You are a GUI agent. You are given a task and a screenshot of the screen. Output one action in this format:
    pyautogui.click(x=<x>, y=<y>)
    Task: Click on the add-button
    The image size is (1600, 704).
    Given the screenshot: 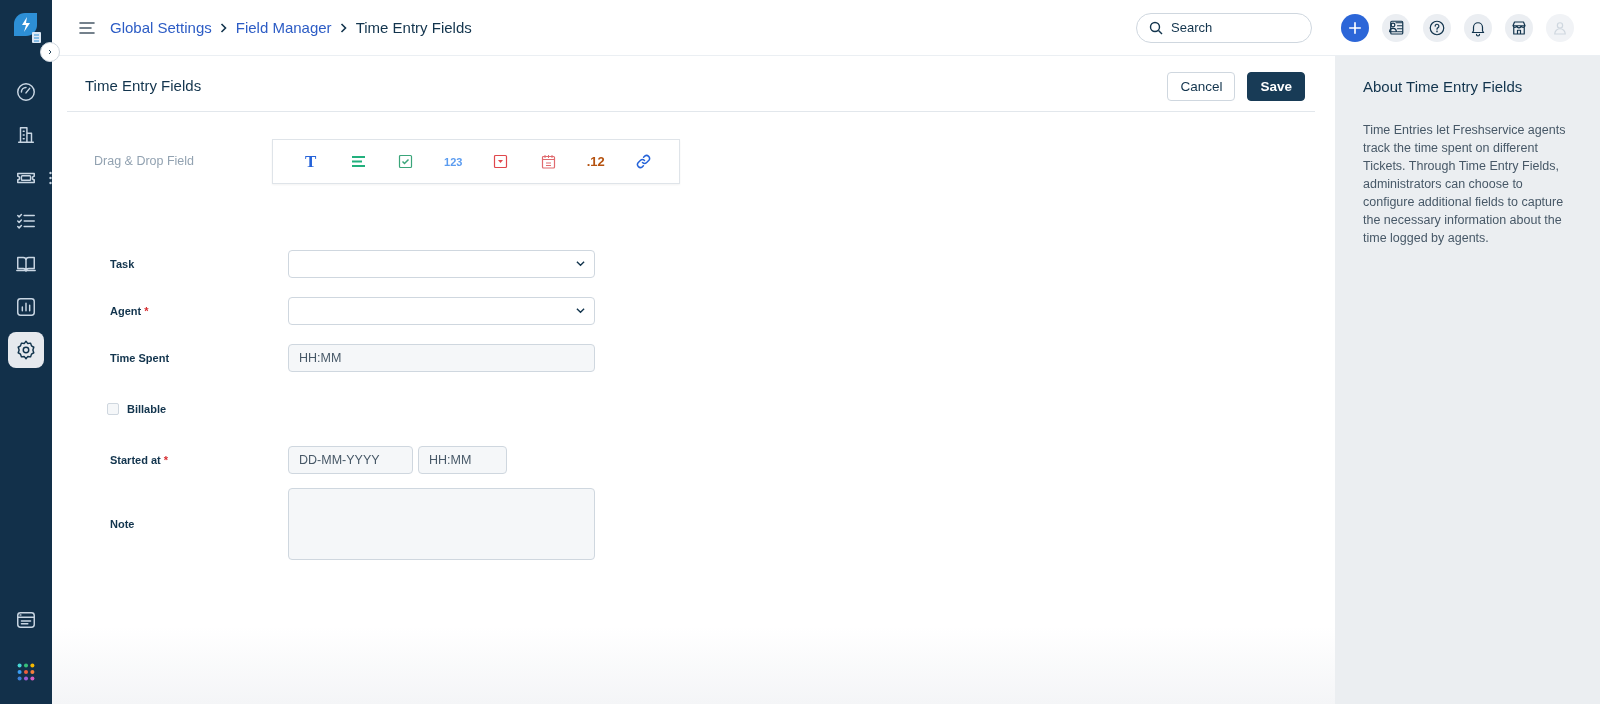 What is the action you would take?
    pyautogui.click(x=1355, y=27)
    